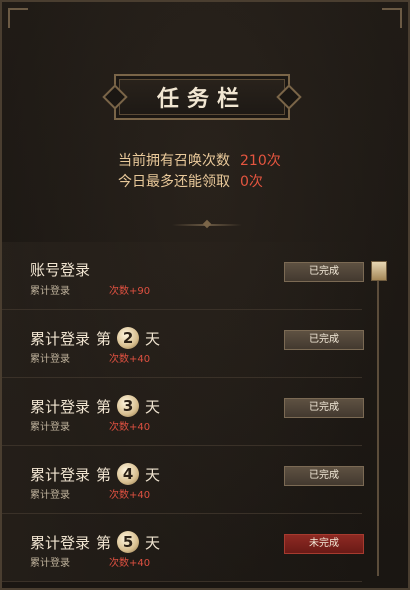  I want to click on scrollbar-thumb-icon, so click(379, 271).